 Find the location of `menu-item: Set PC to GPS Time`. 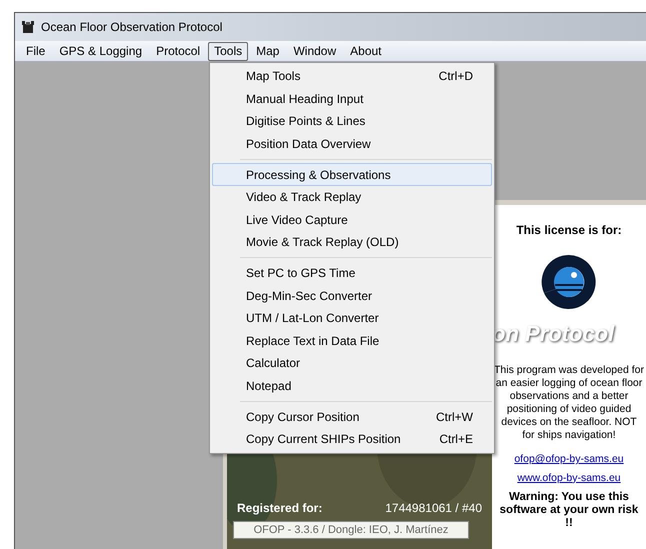

menu-item: Set PC to GPS Time is located at coordinates (352, 273).